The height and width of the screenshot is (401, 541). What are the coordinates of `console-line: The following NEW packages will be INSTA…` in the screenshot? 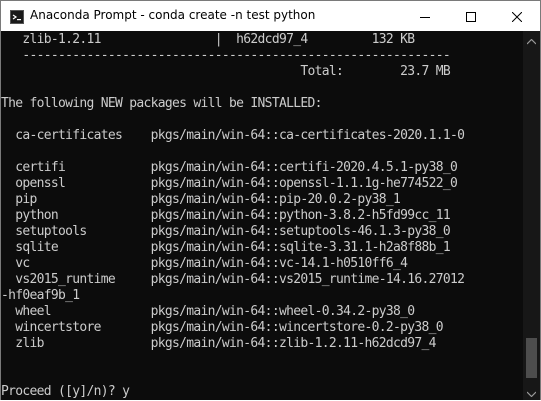 It's located at (161, 103).